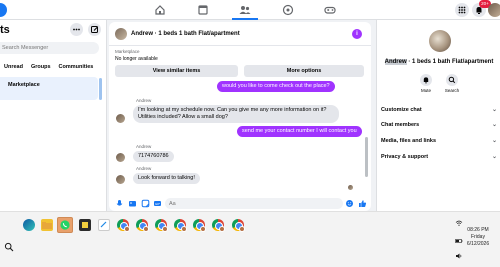  I want to click on gif-icon: GIF, so click(157, 203).